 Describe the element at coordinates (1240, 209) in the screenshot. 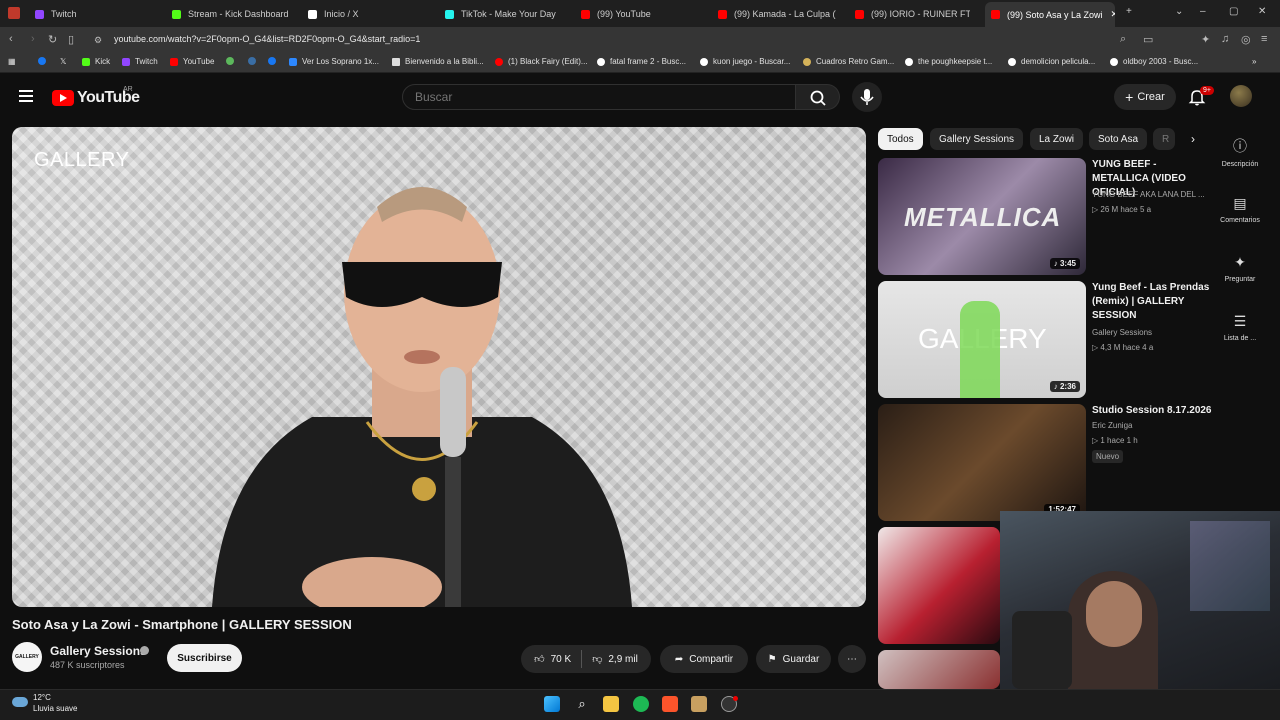

I see `comments-button: ▤ Comentarios` at that location.